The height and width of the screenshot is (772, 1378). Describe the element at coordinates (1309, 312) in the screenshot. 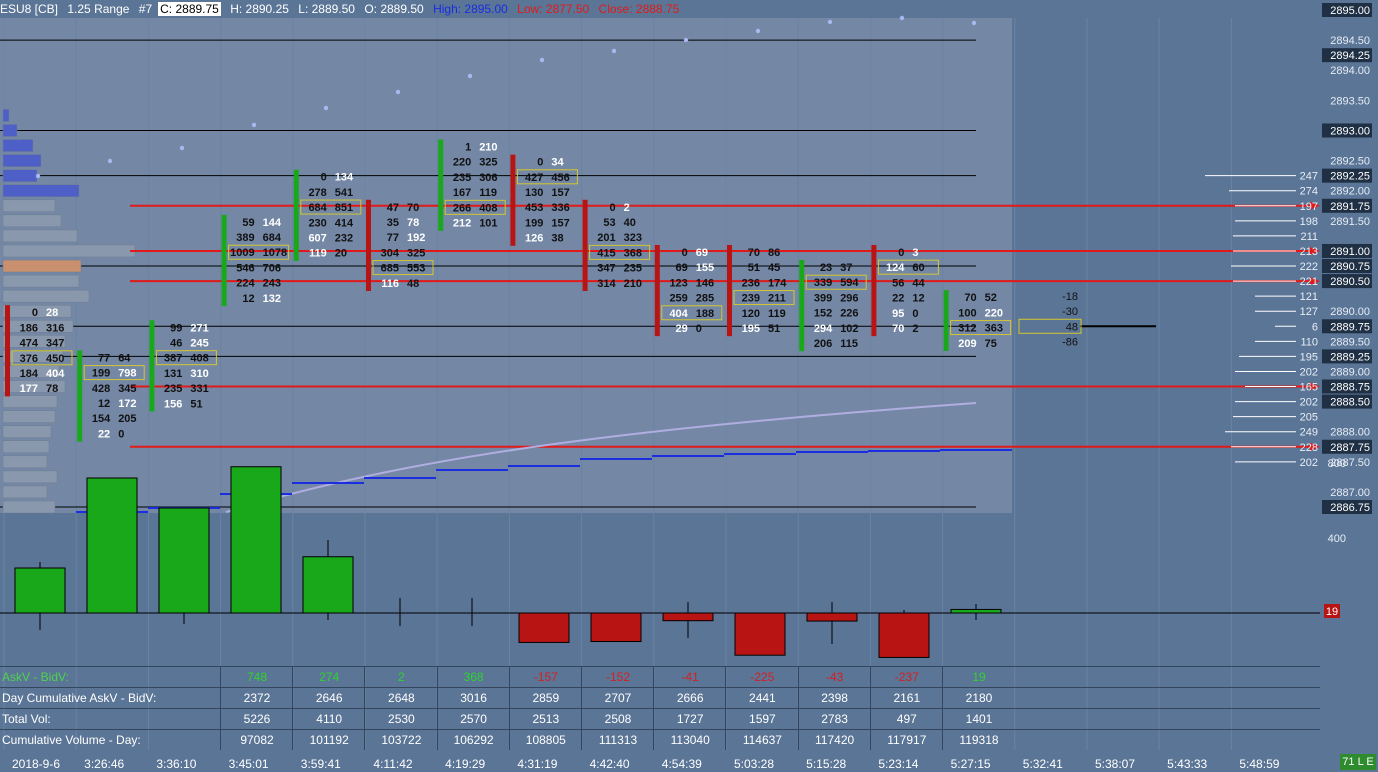

I see `right-volume-label: 127` at that location.